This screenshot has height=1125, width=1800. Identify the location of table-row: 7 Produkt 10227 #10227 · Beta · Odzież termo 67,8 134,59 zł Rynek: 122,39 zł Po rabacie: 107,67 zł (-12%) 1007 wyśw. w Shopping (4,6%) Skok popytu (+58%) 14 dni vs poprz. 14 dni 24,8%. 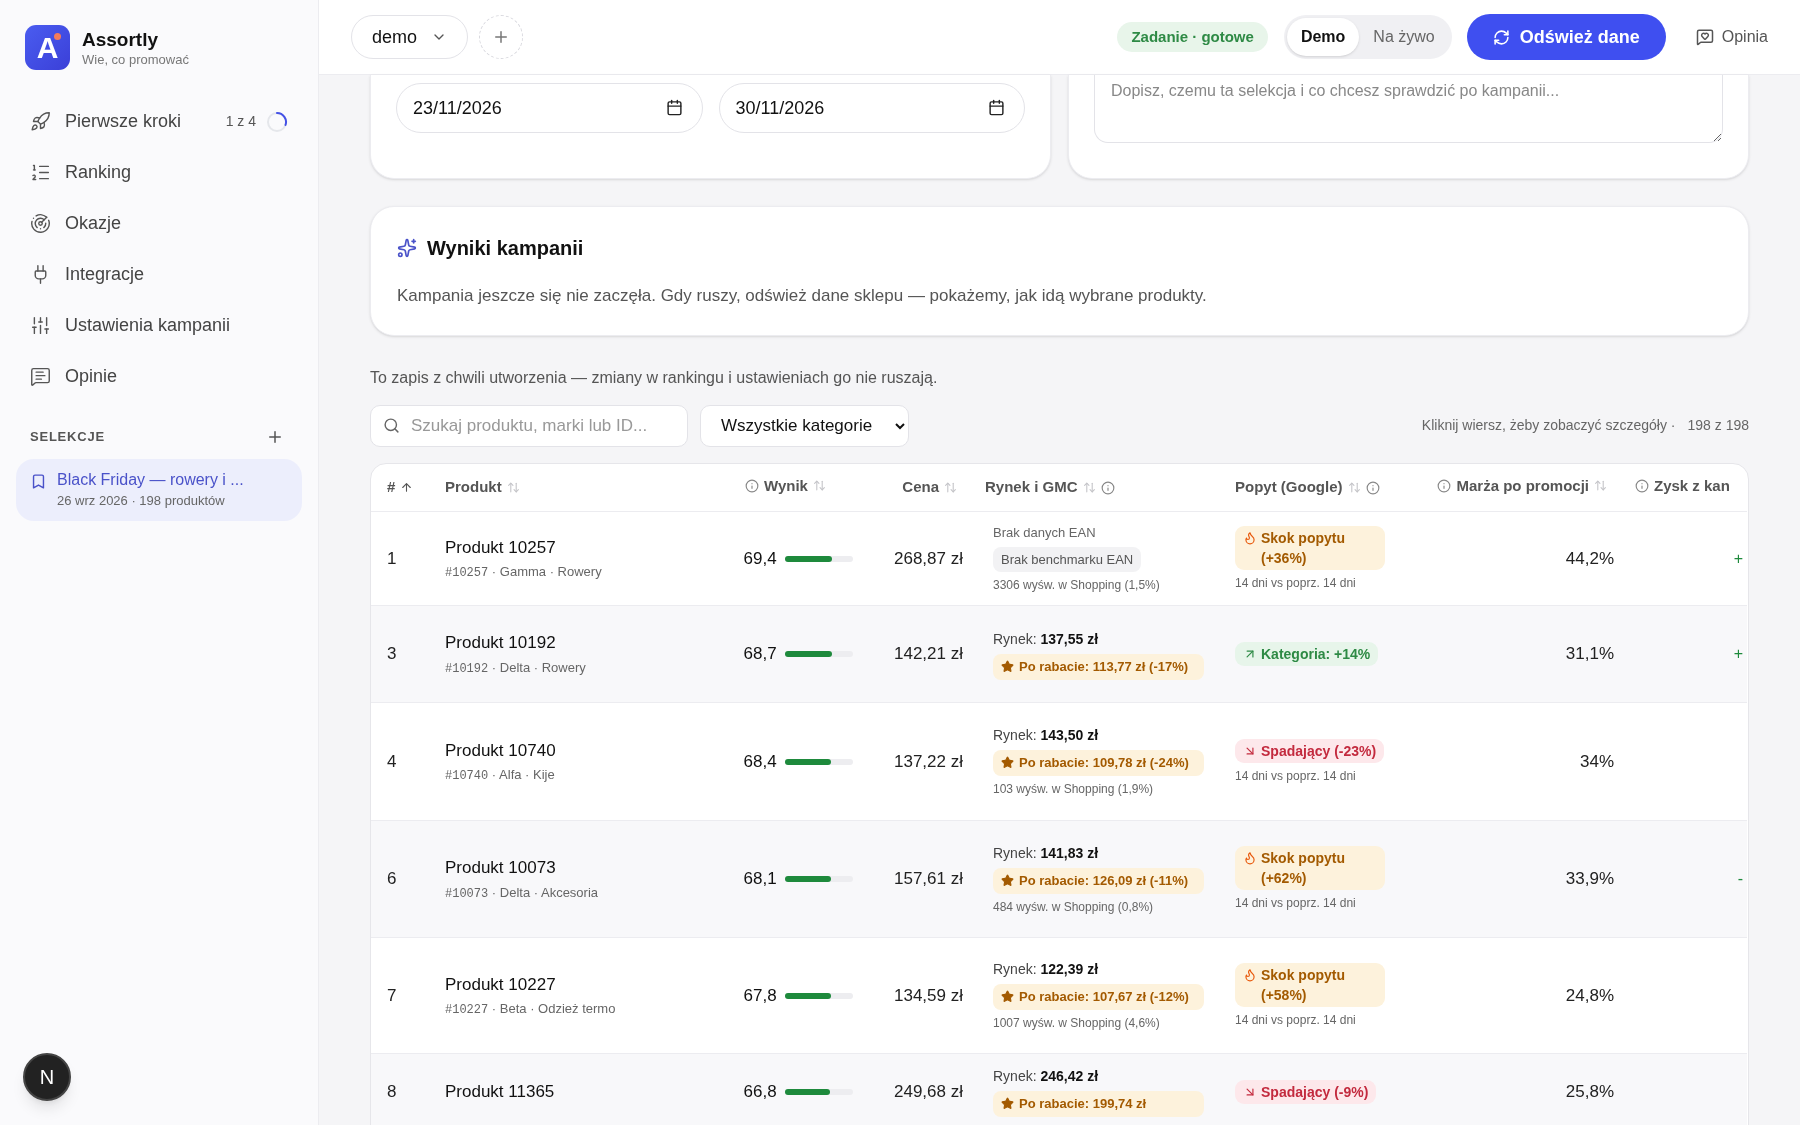
(1059, 995).